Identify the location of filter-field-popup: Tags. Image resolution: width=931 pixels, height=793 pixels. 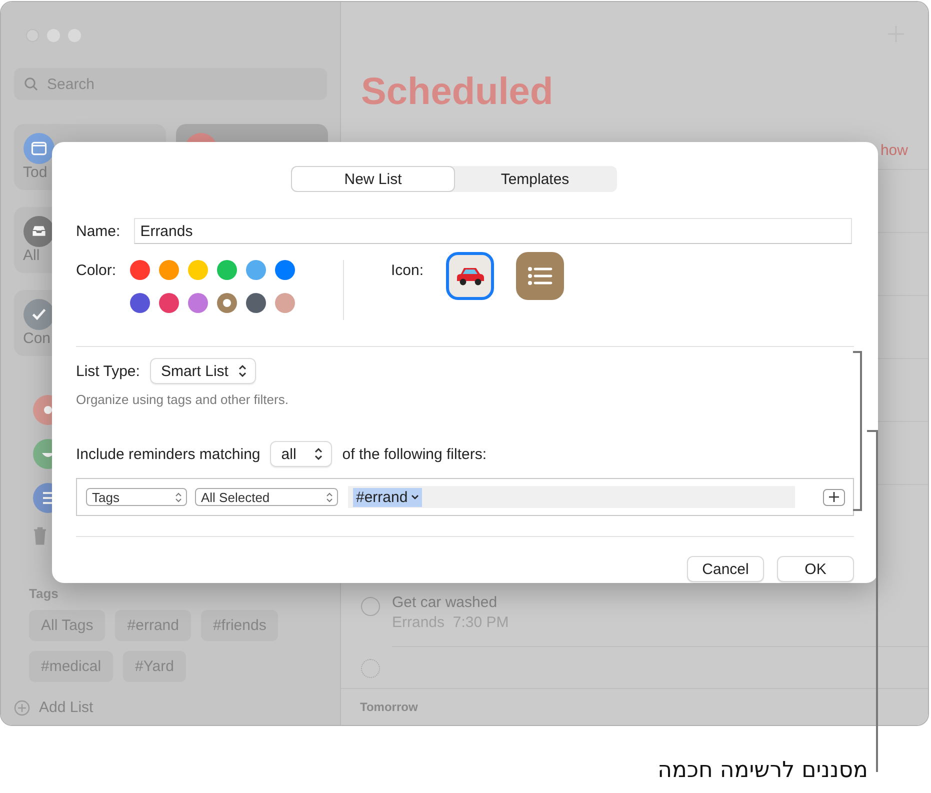
(136, 497).